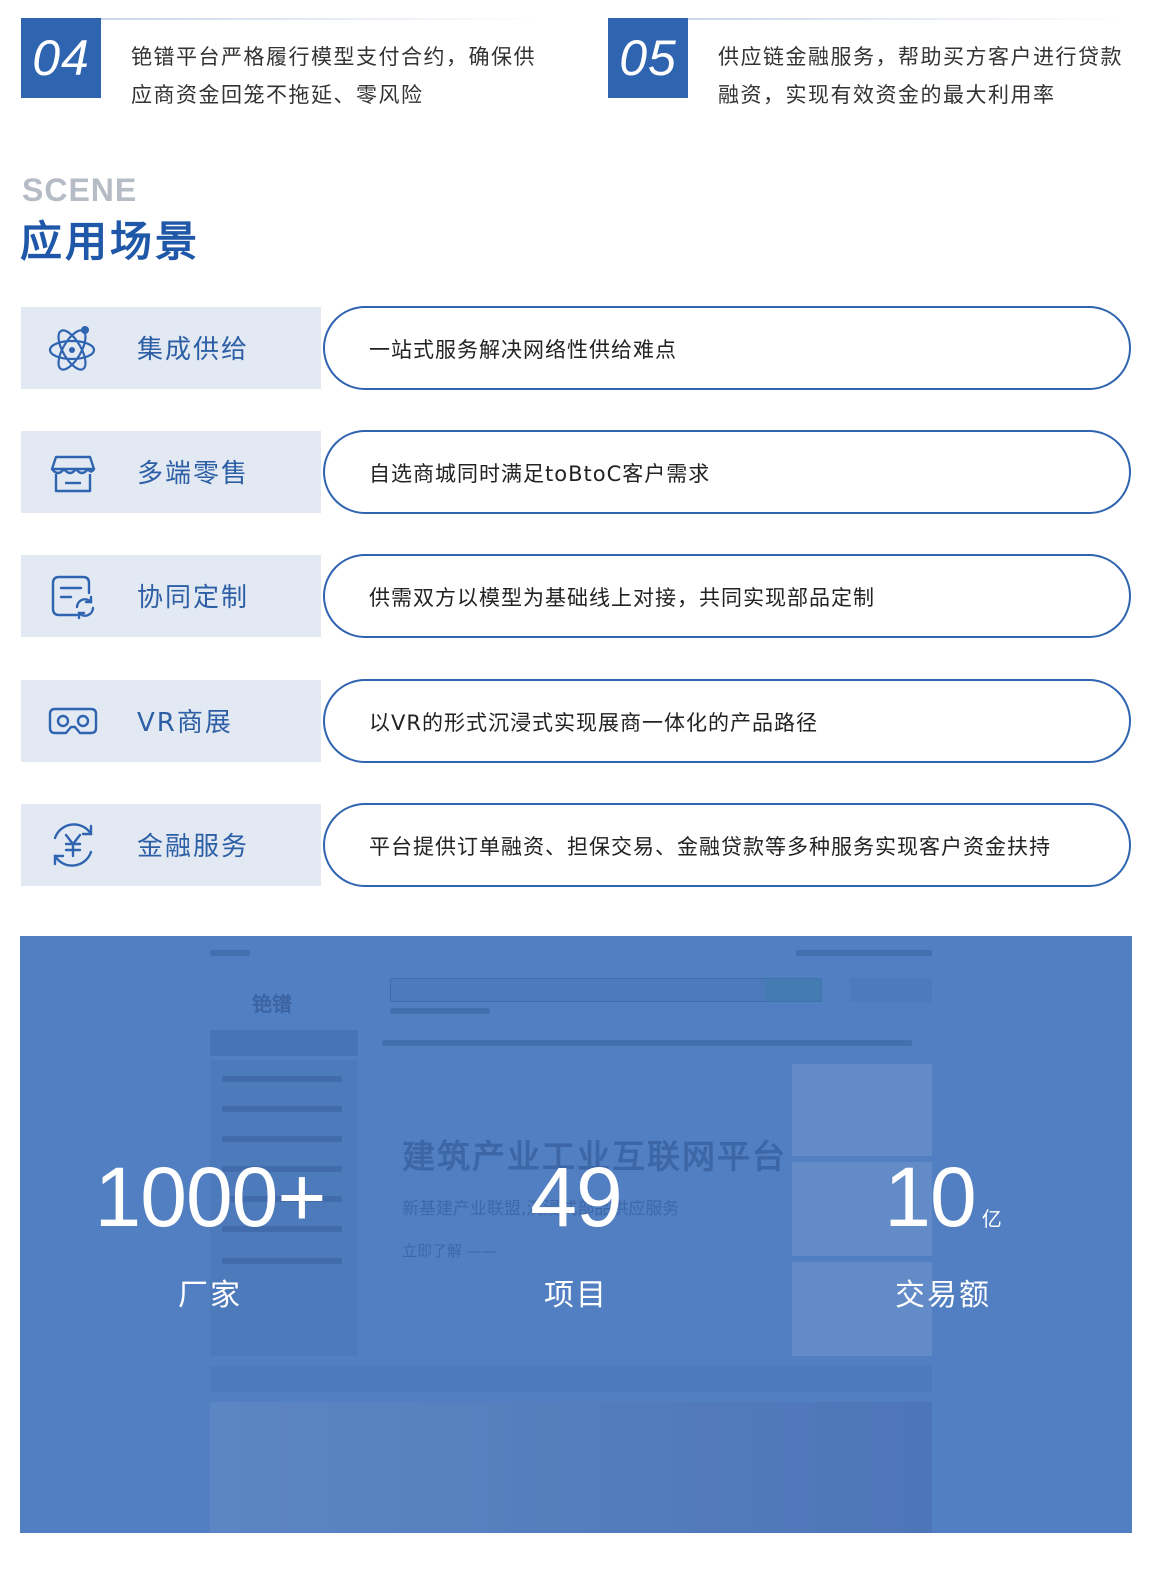 This screenshot has width=1158, height=1570. Describe the element at coordinates (920, 76) in the screenshot. I see `feature-text: 供应链金融服务，帮助买方客户进行贷款融资，实现有效资金的最大利用率` at that location.